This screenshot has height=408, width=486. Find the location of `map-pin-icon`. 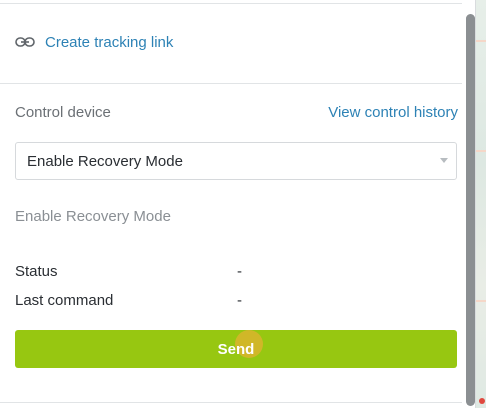

map-pin-icon is located at coordinates (482, 401).